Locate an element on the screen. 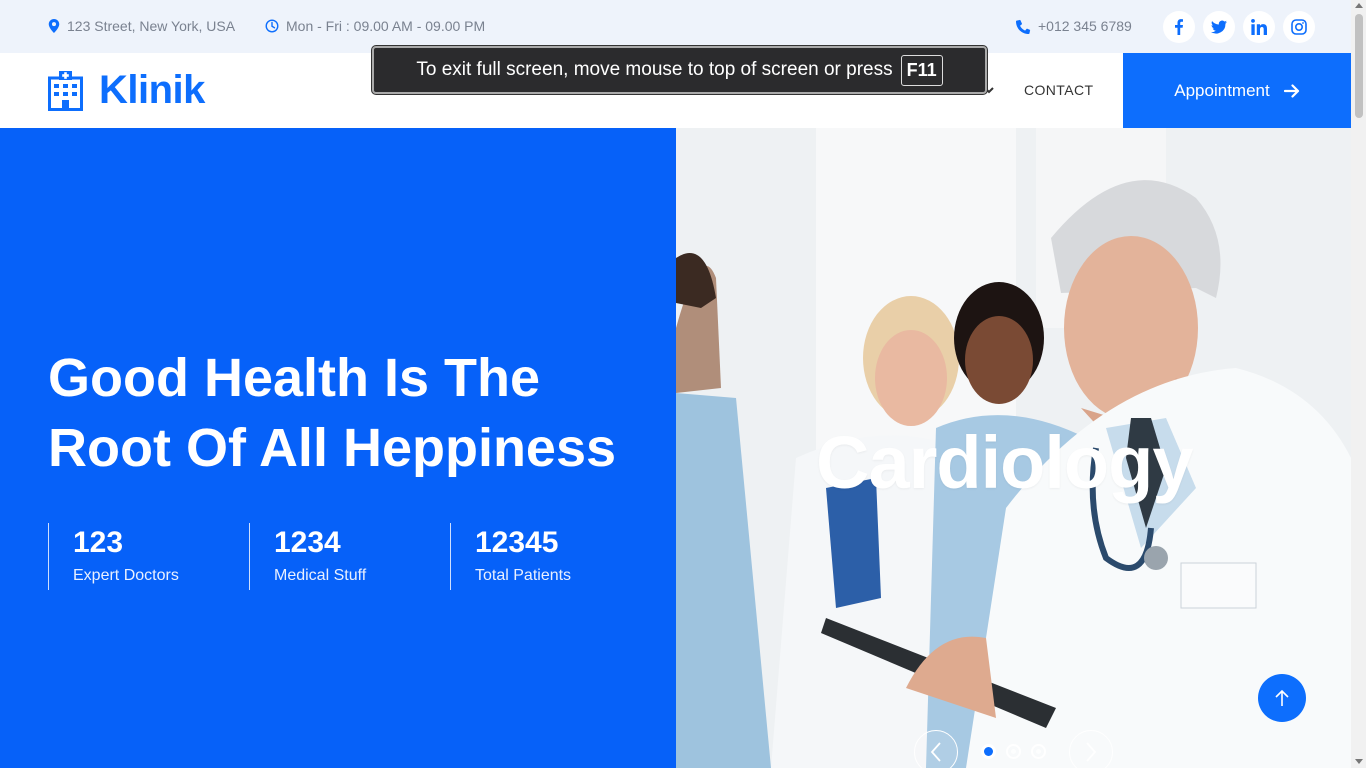 The image size is (1366, 768). social-links is located at coordinates (1239, 27).